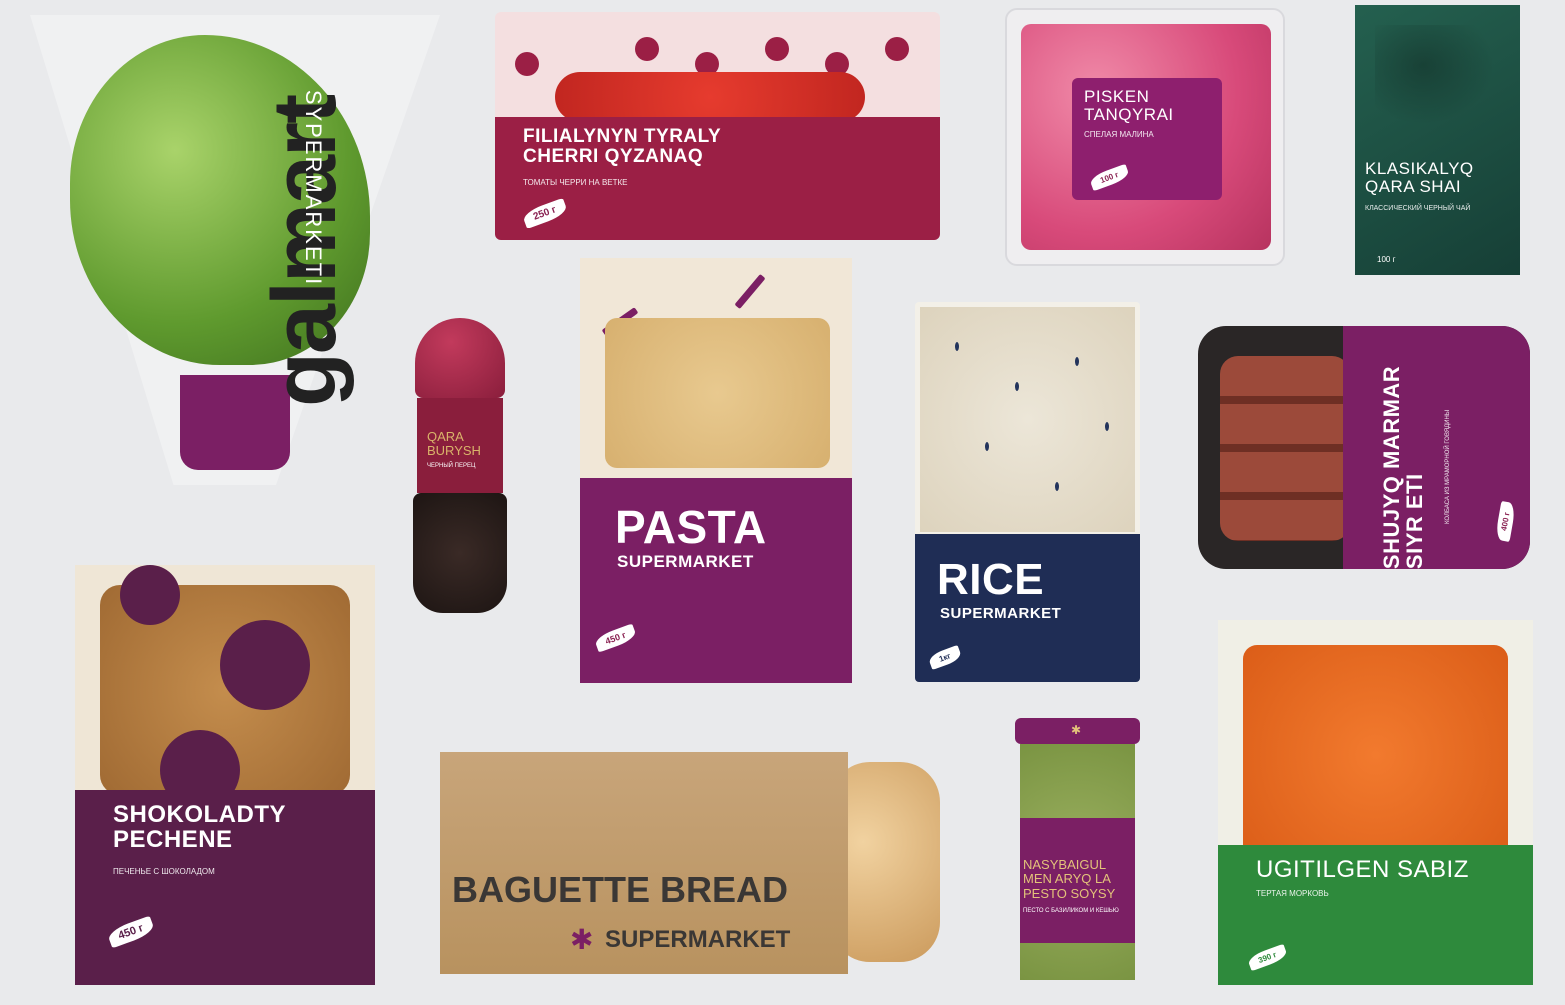  I want to click on product-subtitle: ПЕСТО С БАЗИЛИКОМ И КЕШЬЮ, so click(1071, 911).